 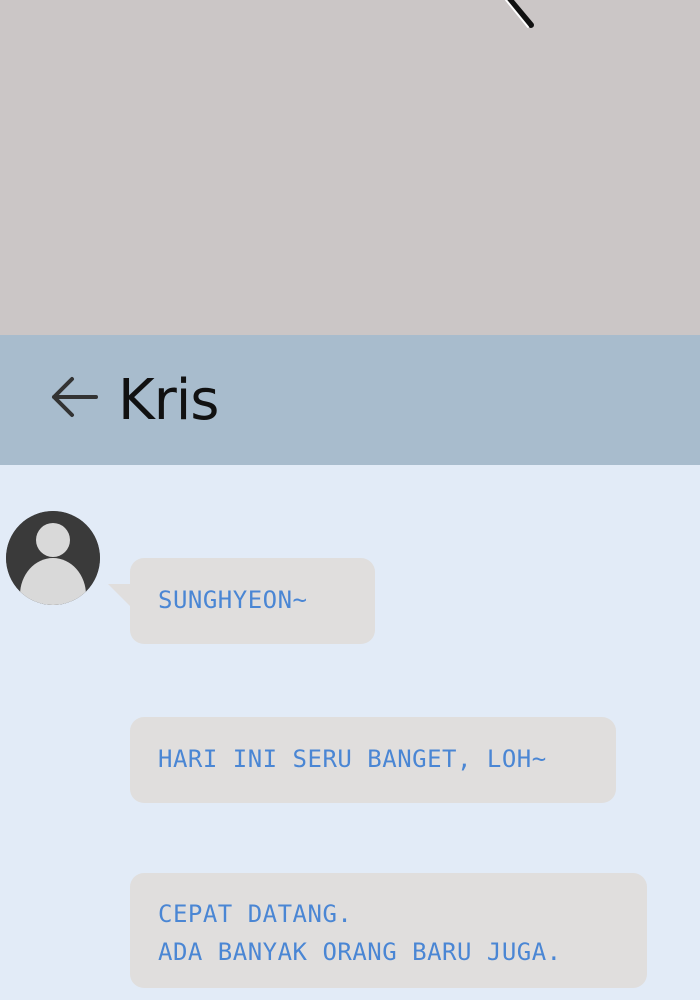 I want to click on contact-avatar, so click(x=53, y=558).